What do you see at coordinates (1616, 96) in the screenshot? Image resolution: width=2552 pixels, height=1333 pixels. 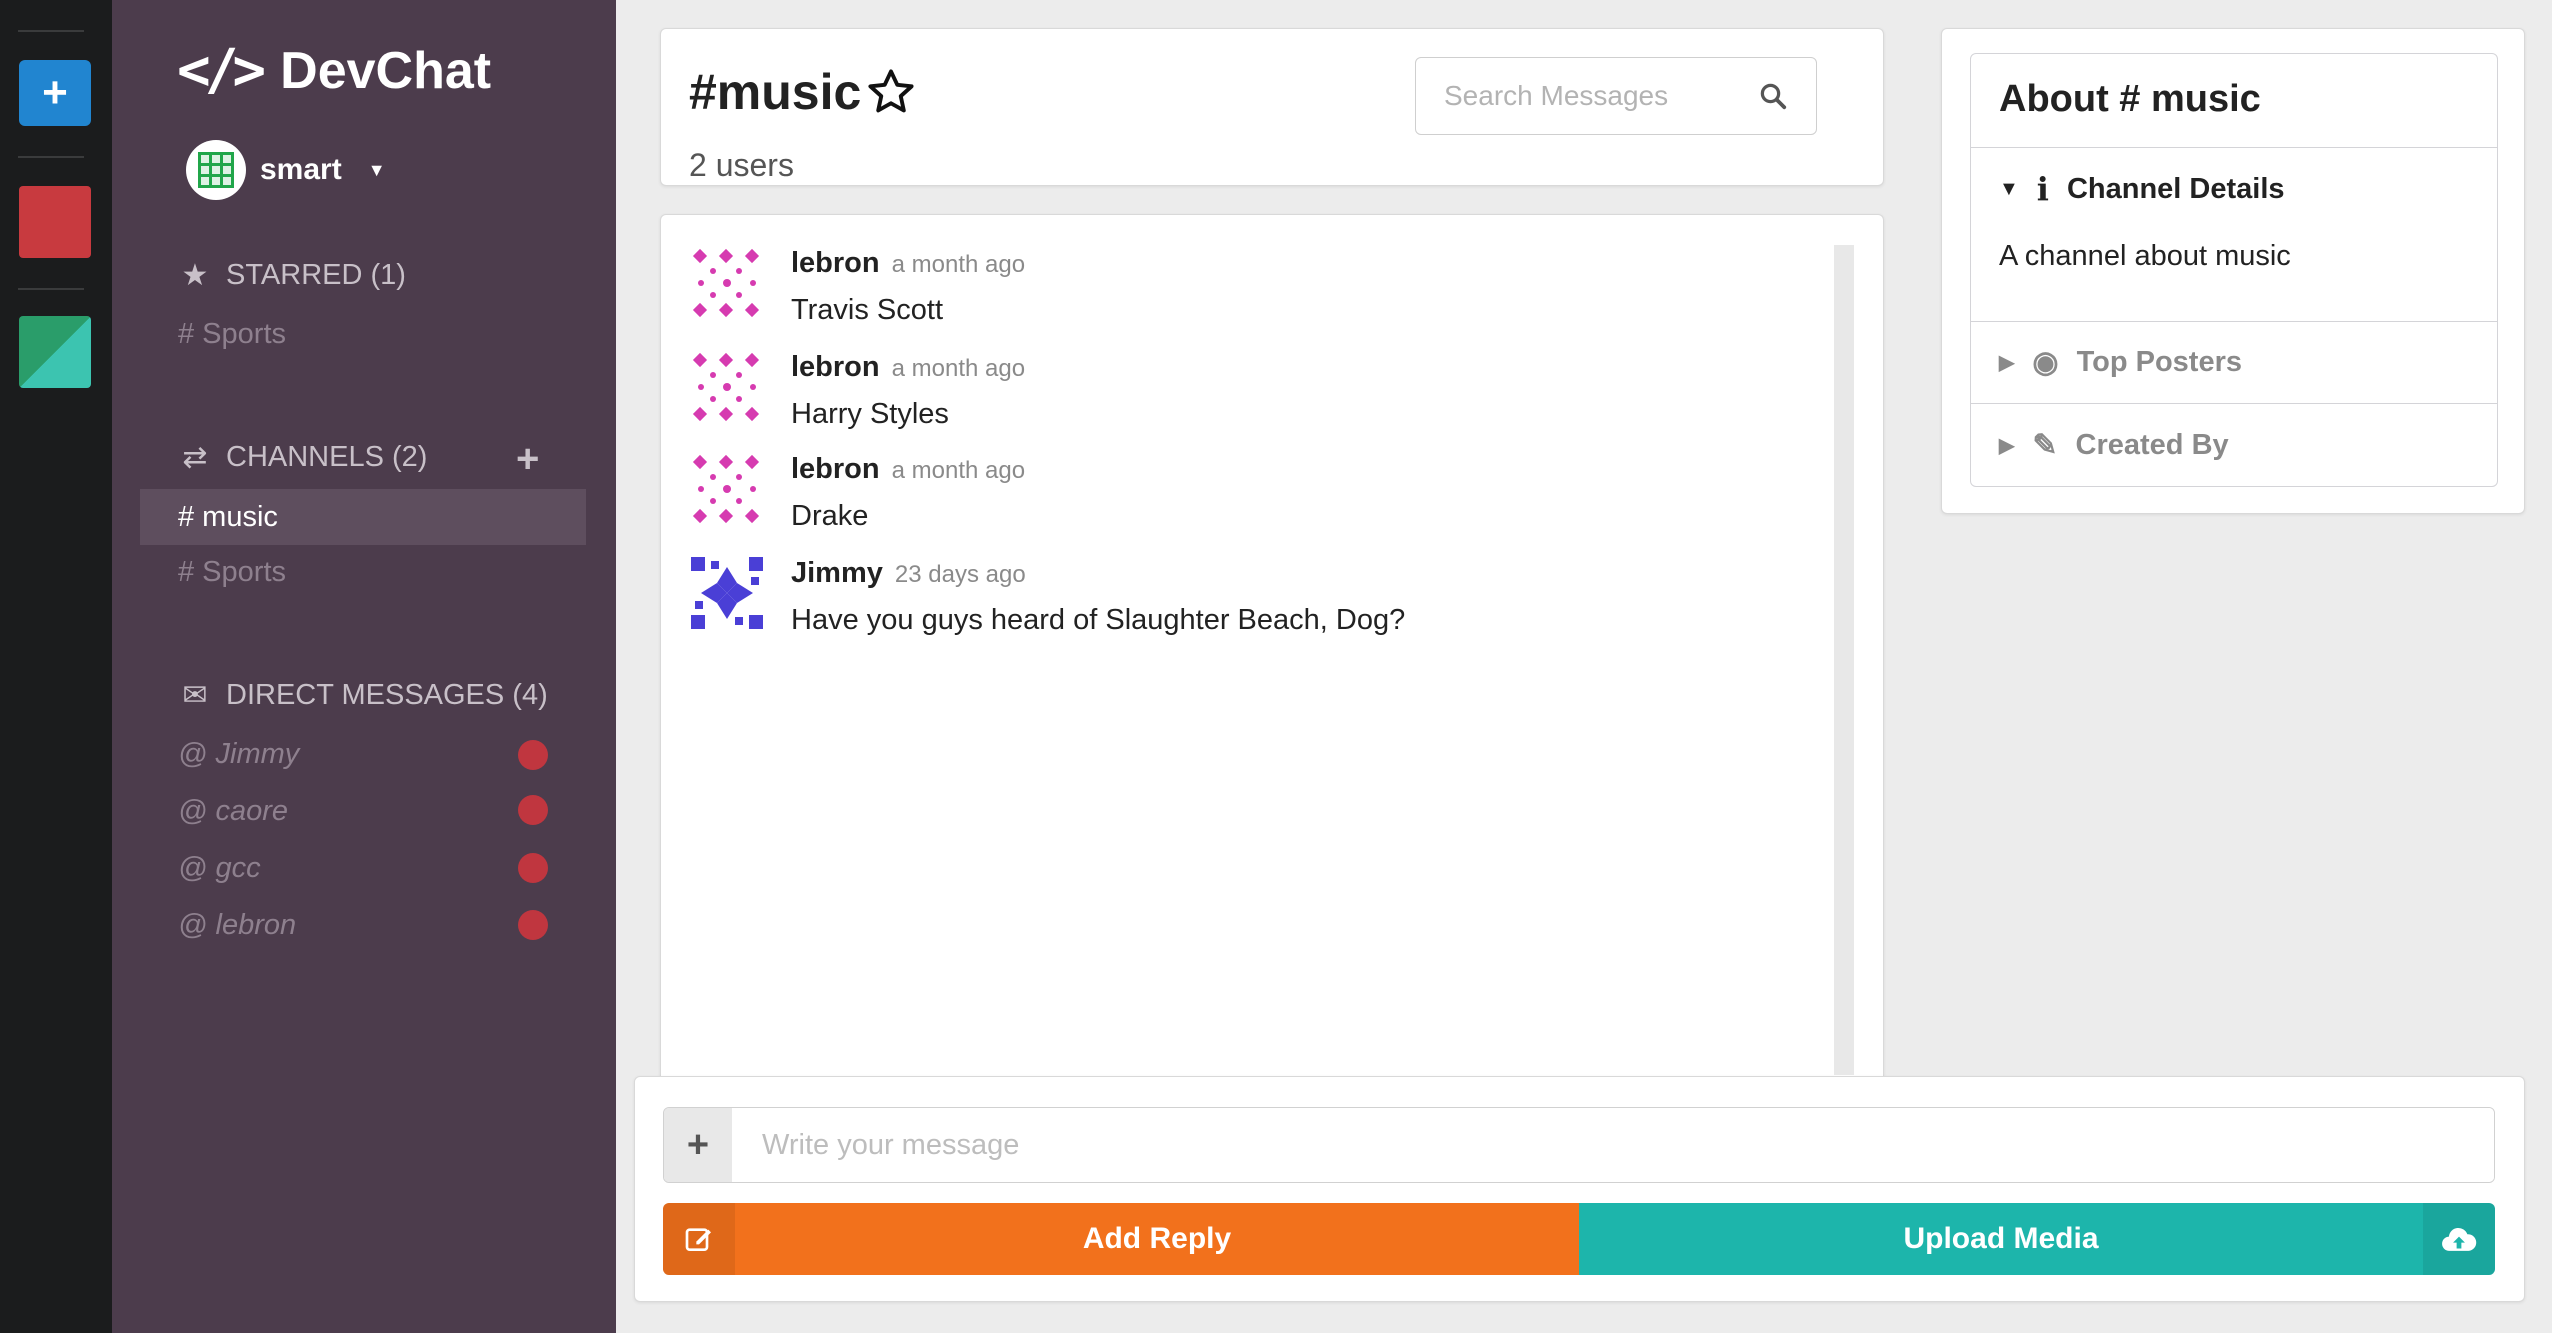 I see `search-input: Search Messages` at bounding box center [1616, 96].